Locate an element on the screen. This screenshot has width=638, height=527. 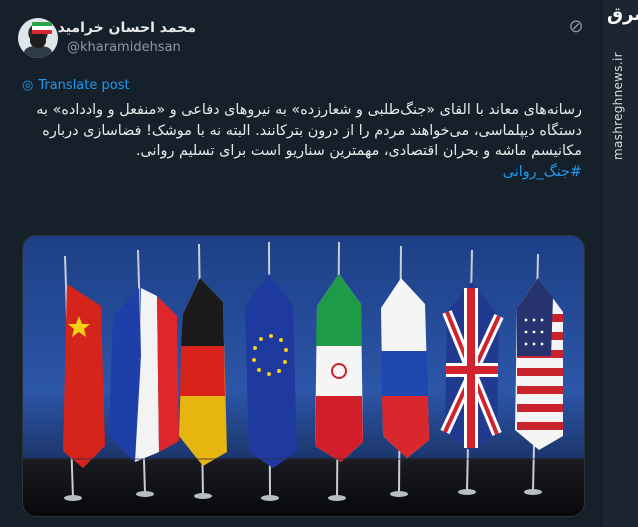
avatar-face is located at coordinates (38, 41).